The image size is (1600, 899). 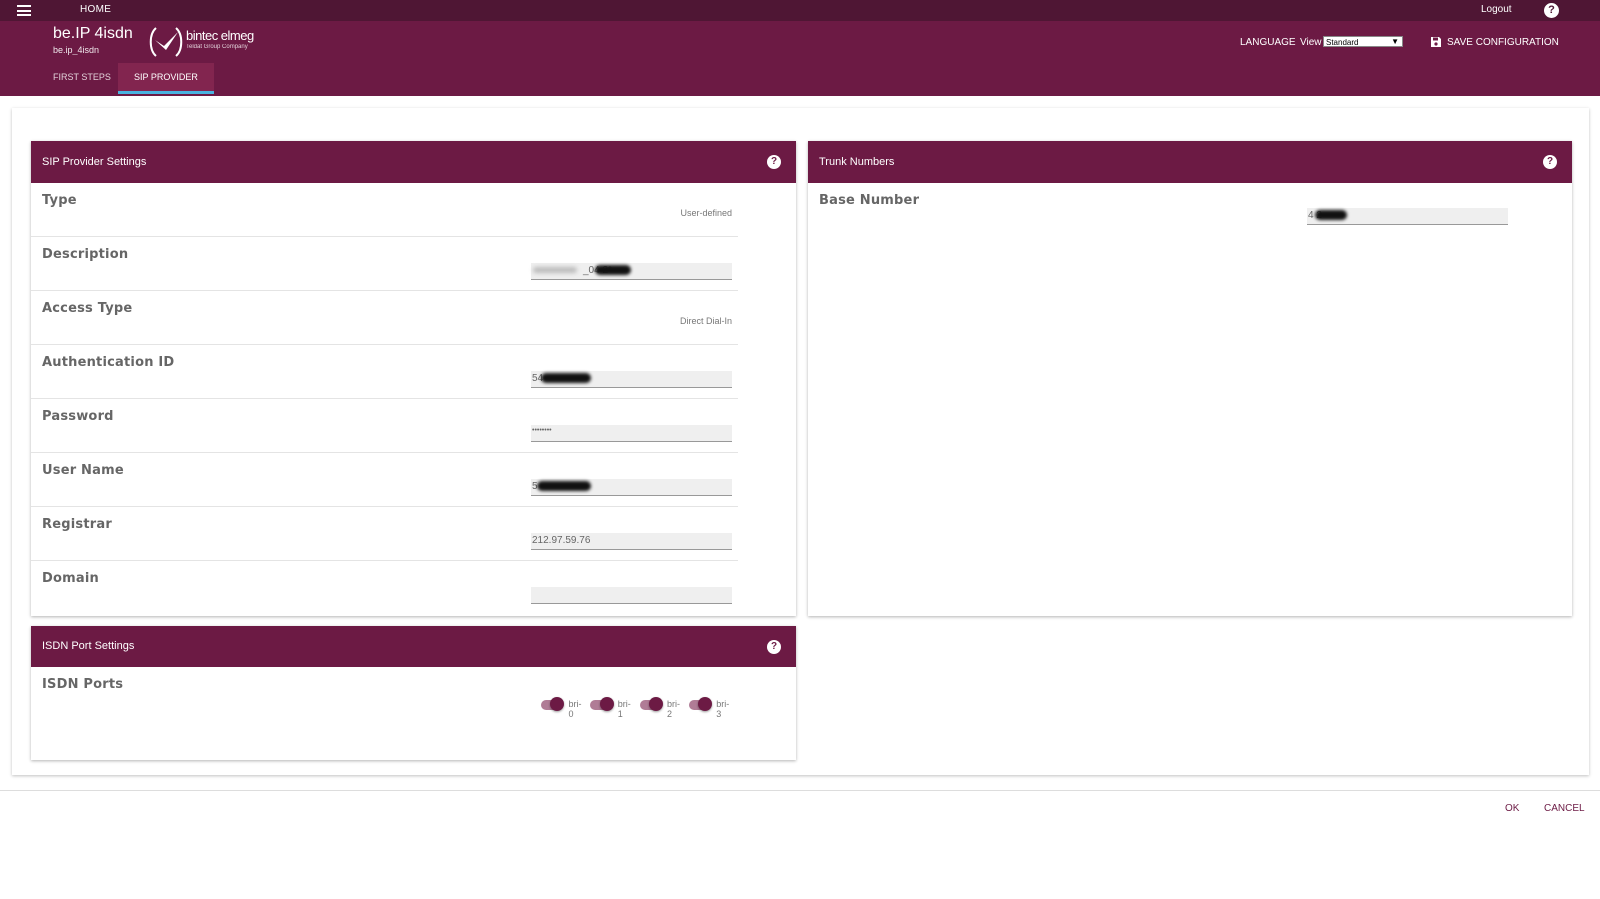 What do you see at coordinates (94, 162) in the screenshot?
I see `panel-title: SIP Provider Settings` at bounding box center [94, 162].